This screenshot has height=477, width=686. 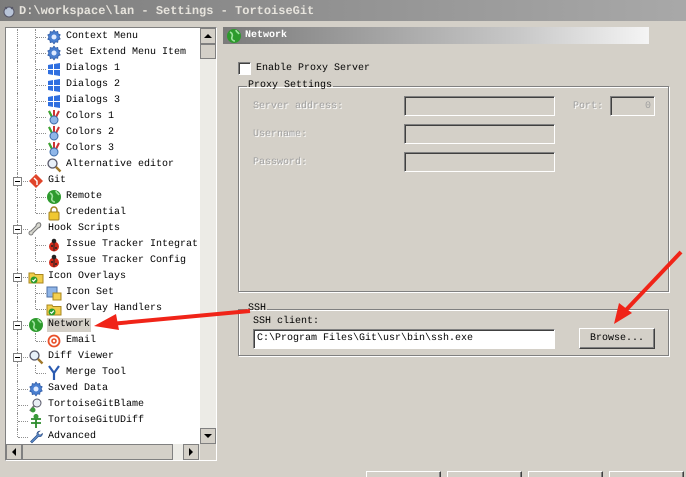 What do you see at coordinates (36, 436) in the screenshot?
I see `wrench-icon` at bounding box center [36, 436].